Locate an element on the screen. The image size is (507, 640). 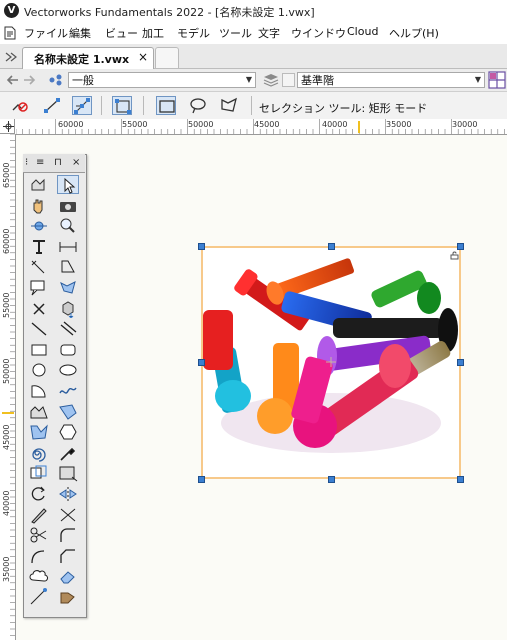
clip-tool-button is located at coordinates (68, 266).